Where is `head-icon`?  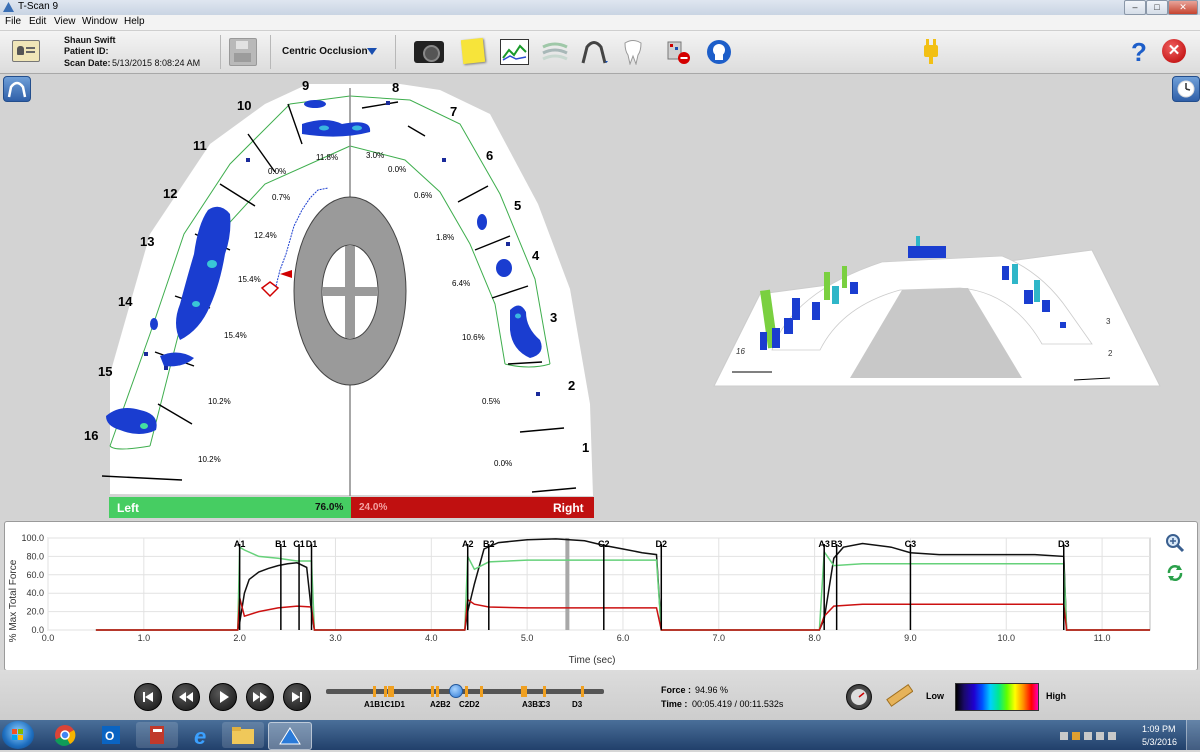
head-icon is located at coordinates (719, 52).